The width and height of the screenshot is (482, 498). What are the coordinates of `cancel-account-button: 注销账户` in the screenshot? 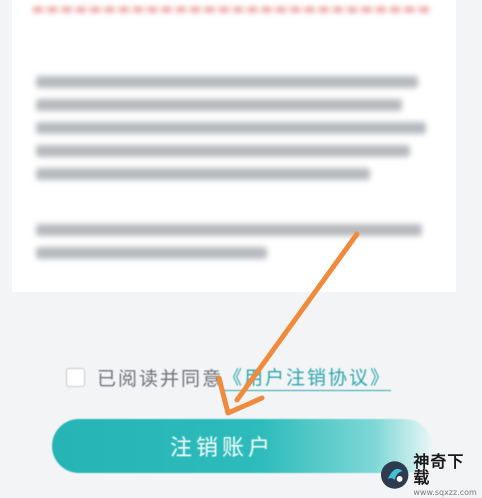 It's located at (242, 446).